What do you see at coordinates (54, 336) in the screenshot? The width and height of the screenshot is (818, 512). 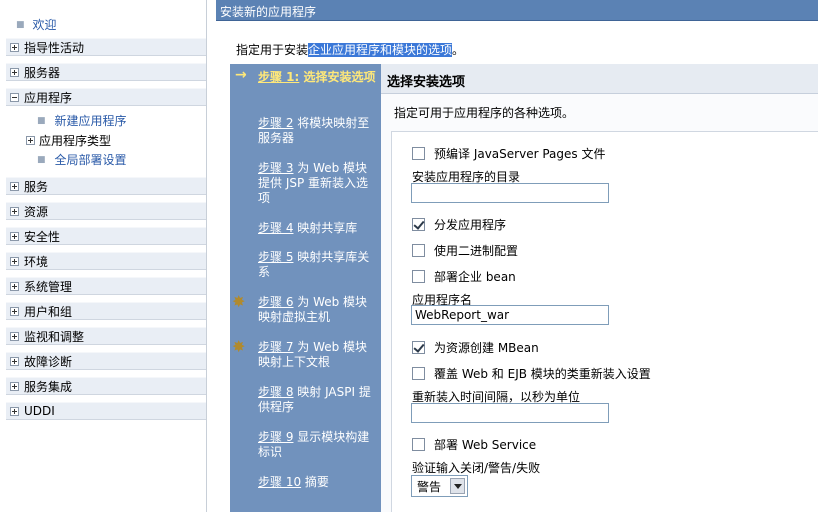 I see `nav-item-label: 监视和调整` at bounding box center [54, 336].